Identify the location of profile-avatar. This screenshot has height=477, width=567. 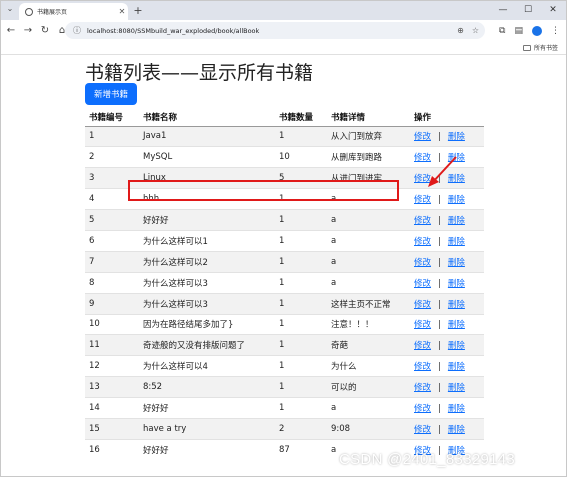
(537, 30).